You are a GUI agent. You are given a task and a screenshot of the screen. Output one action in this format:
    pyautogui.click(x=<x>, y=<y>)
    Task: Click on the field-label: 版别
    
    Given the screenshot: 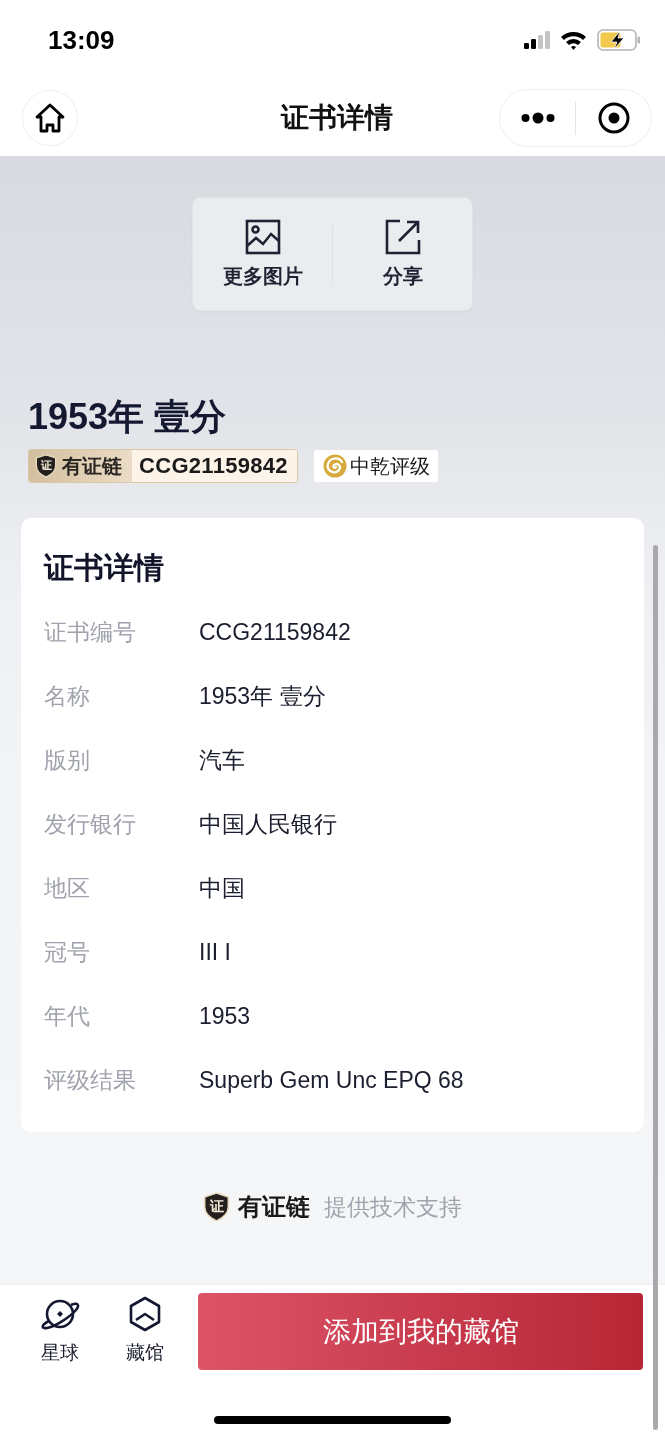 What is the action you would take?
    pyautogui.click(x=67, y=760)
    